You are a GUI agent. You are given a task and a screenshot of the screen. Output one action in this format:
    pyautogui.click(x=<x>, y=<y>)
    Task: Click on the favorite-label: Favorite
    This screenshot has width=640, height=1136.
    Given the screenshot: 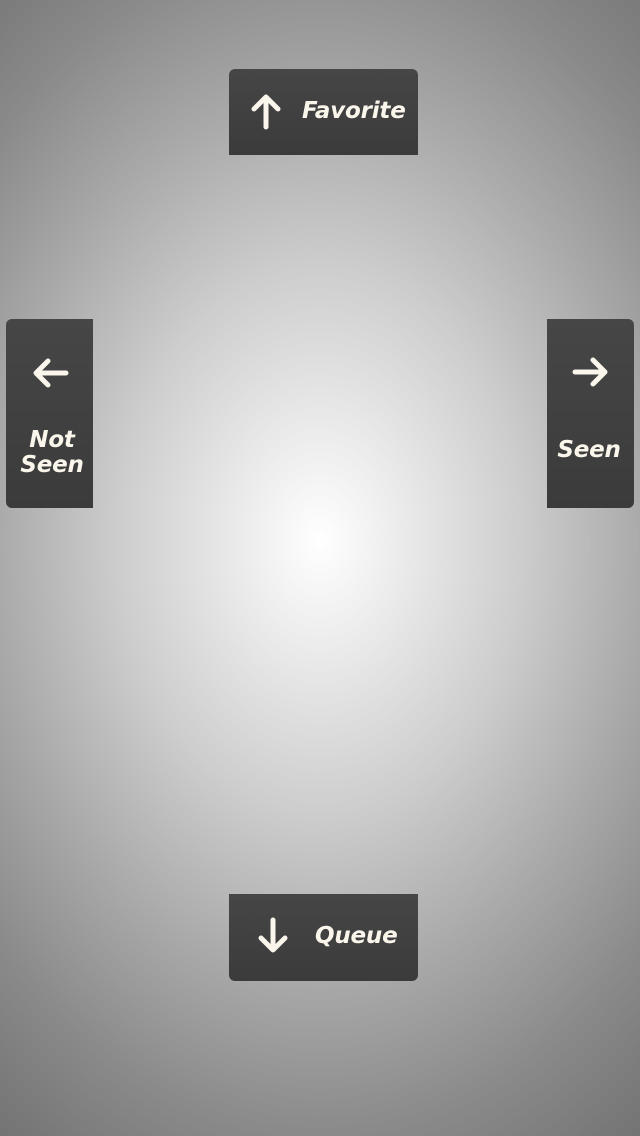 What is the action you would take?
    pyautogui.click(x=354, y=111)
    